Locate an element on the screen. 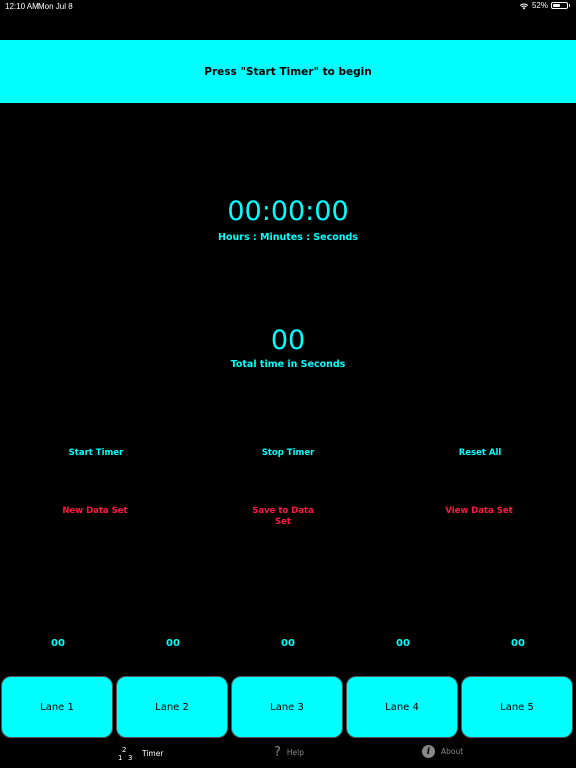 This screenshot has width=576, height=768. lane-1-label: Lane 1 is located at coordinates (57, 707).